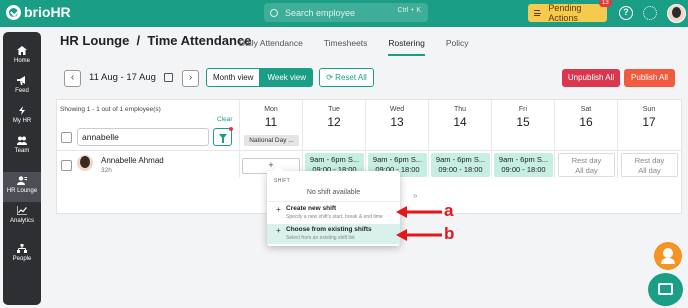 The width and height of the screenshot is (688, 308). I want to click on employee-checkbox, so click(66, 165).